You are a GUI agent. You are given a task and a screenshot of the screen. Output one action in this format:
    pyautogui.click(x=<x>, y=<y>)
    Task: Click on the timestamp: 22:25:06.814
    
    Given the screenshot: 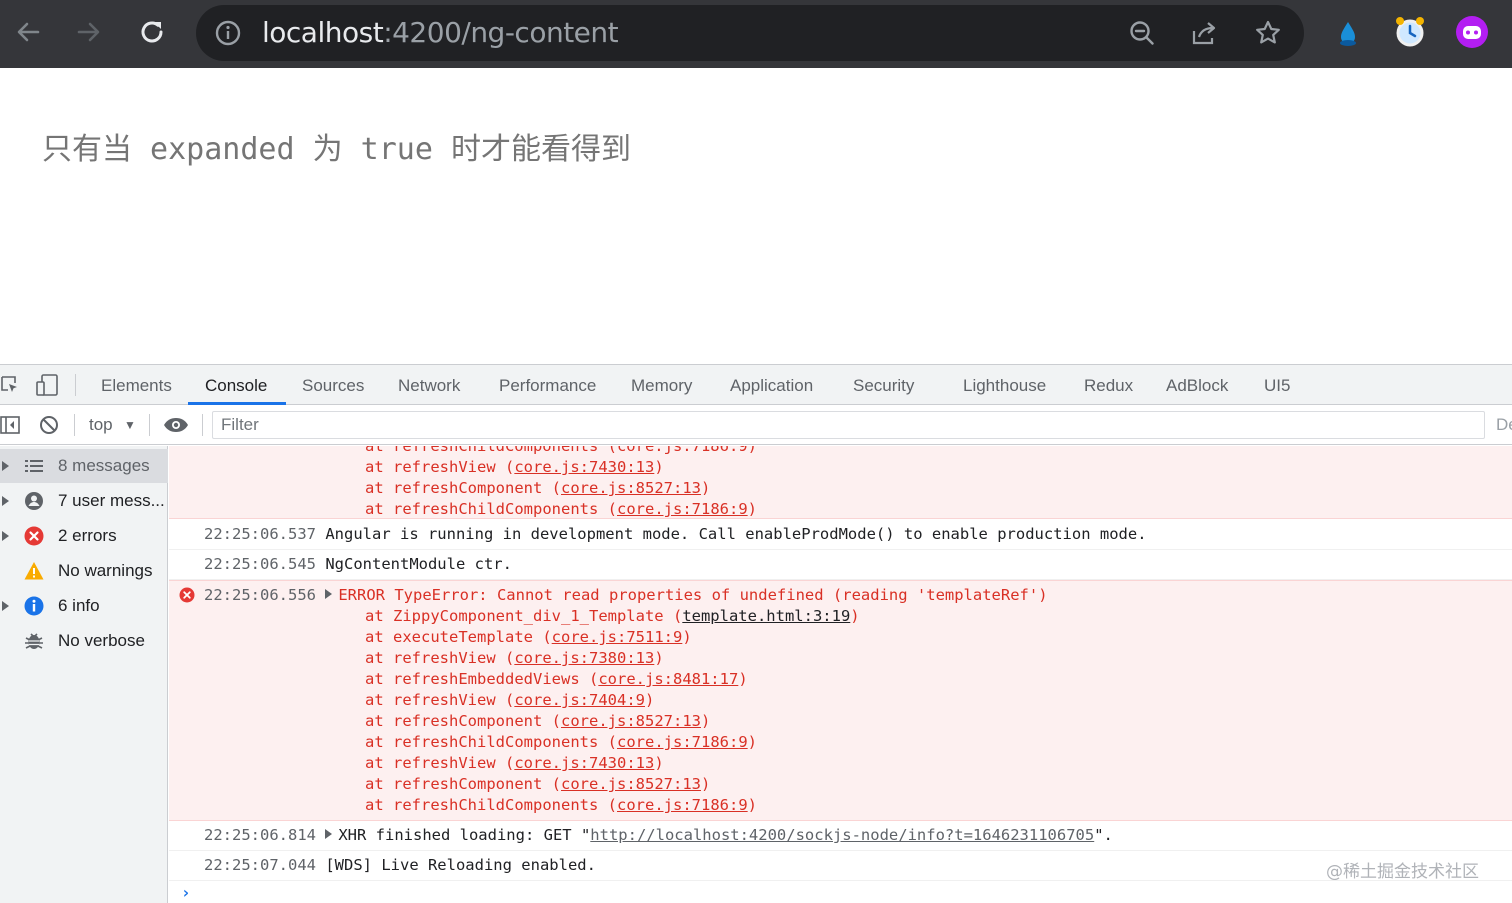 What is the action you would take?
    pyautogui.click(x=260, y=835)
    